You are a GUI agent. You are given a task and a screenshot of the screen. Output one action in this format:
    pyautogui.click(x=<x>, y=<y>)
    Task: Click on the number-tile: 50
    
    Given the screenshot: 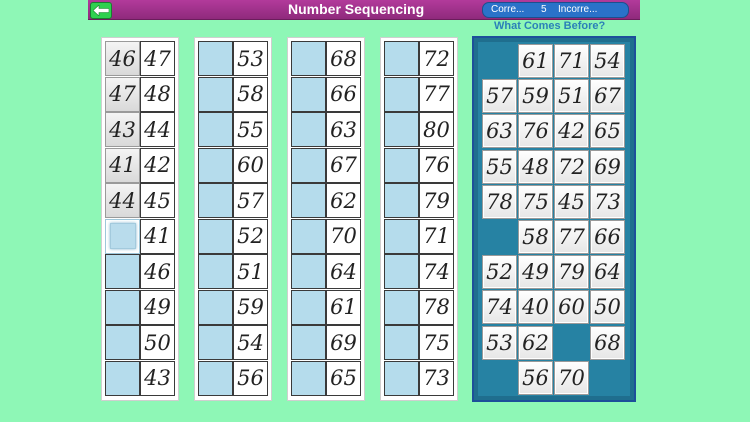 What is the action you would take?
    pyautogui.click(x=607, y=307)
    